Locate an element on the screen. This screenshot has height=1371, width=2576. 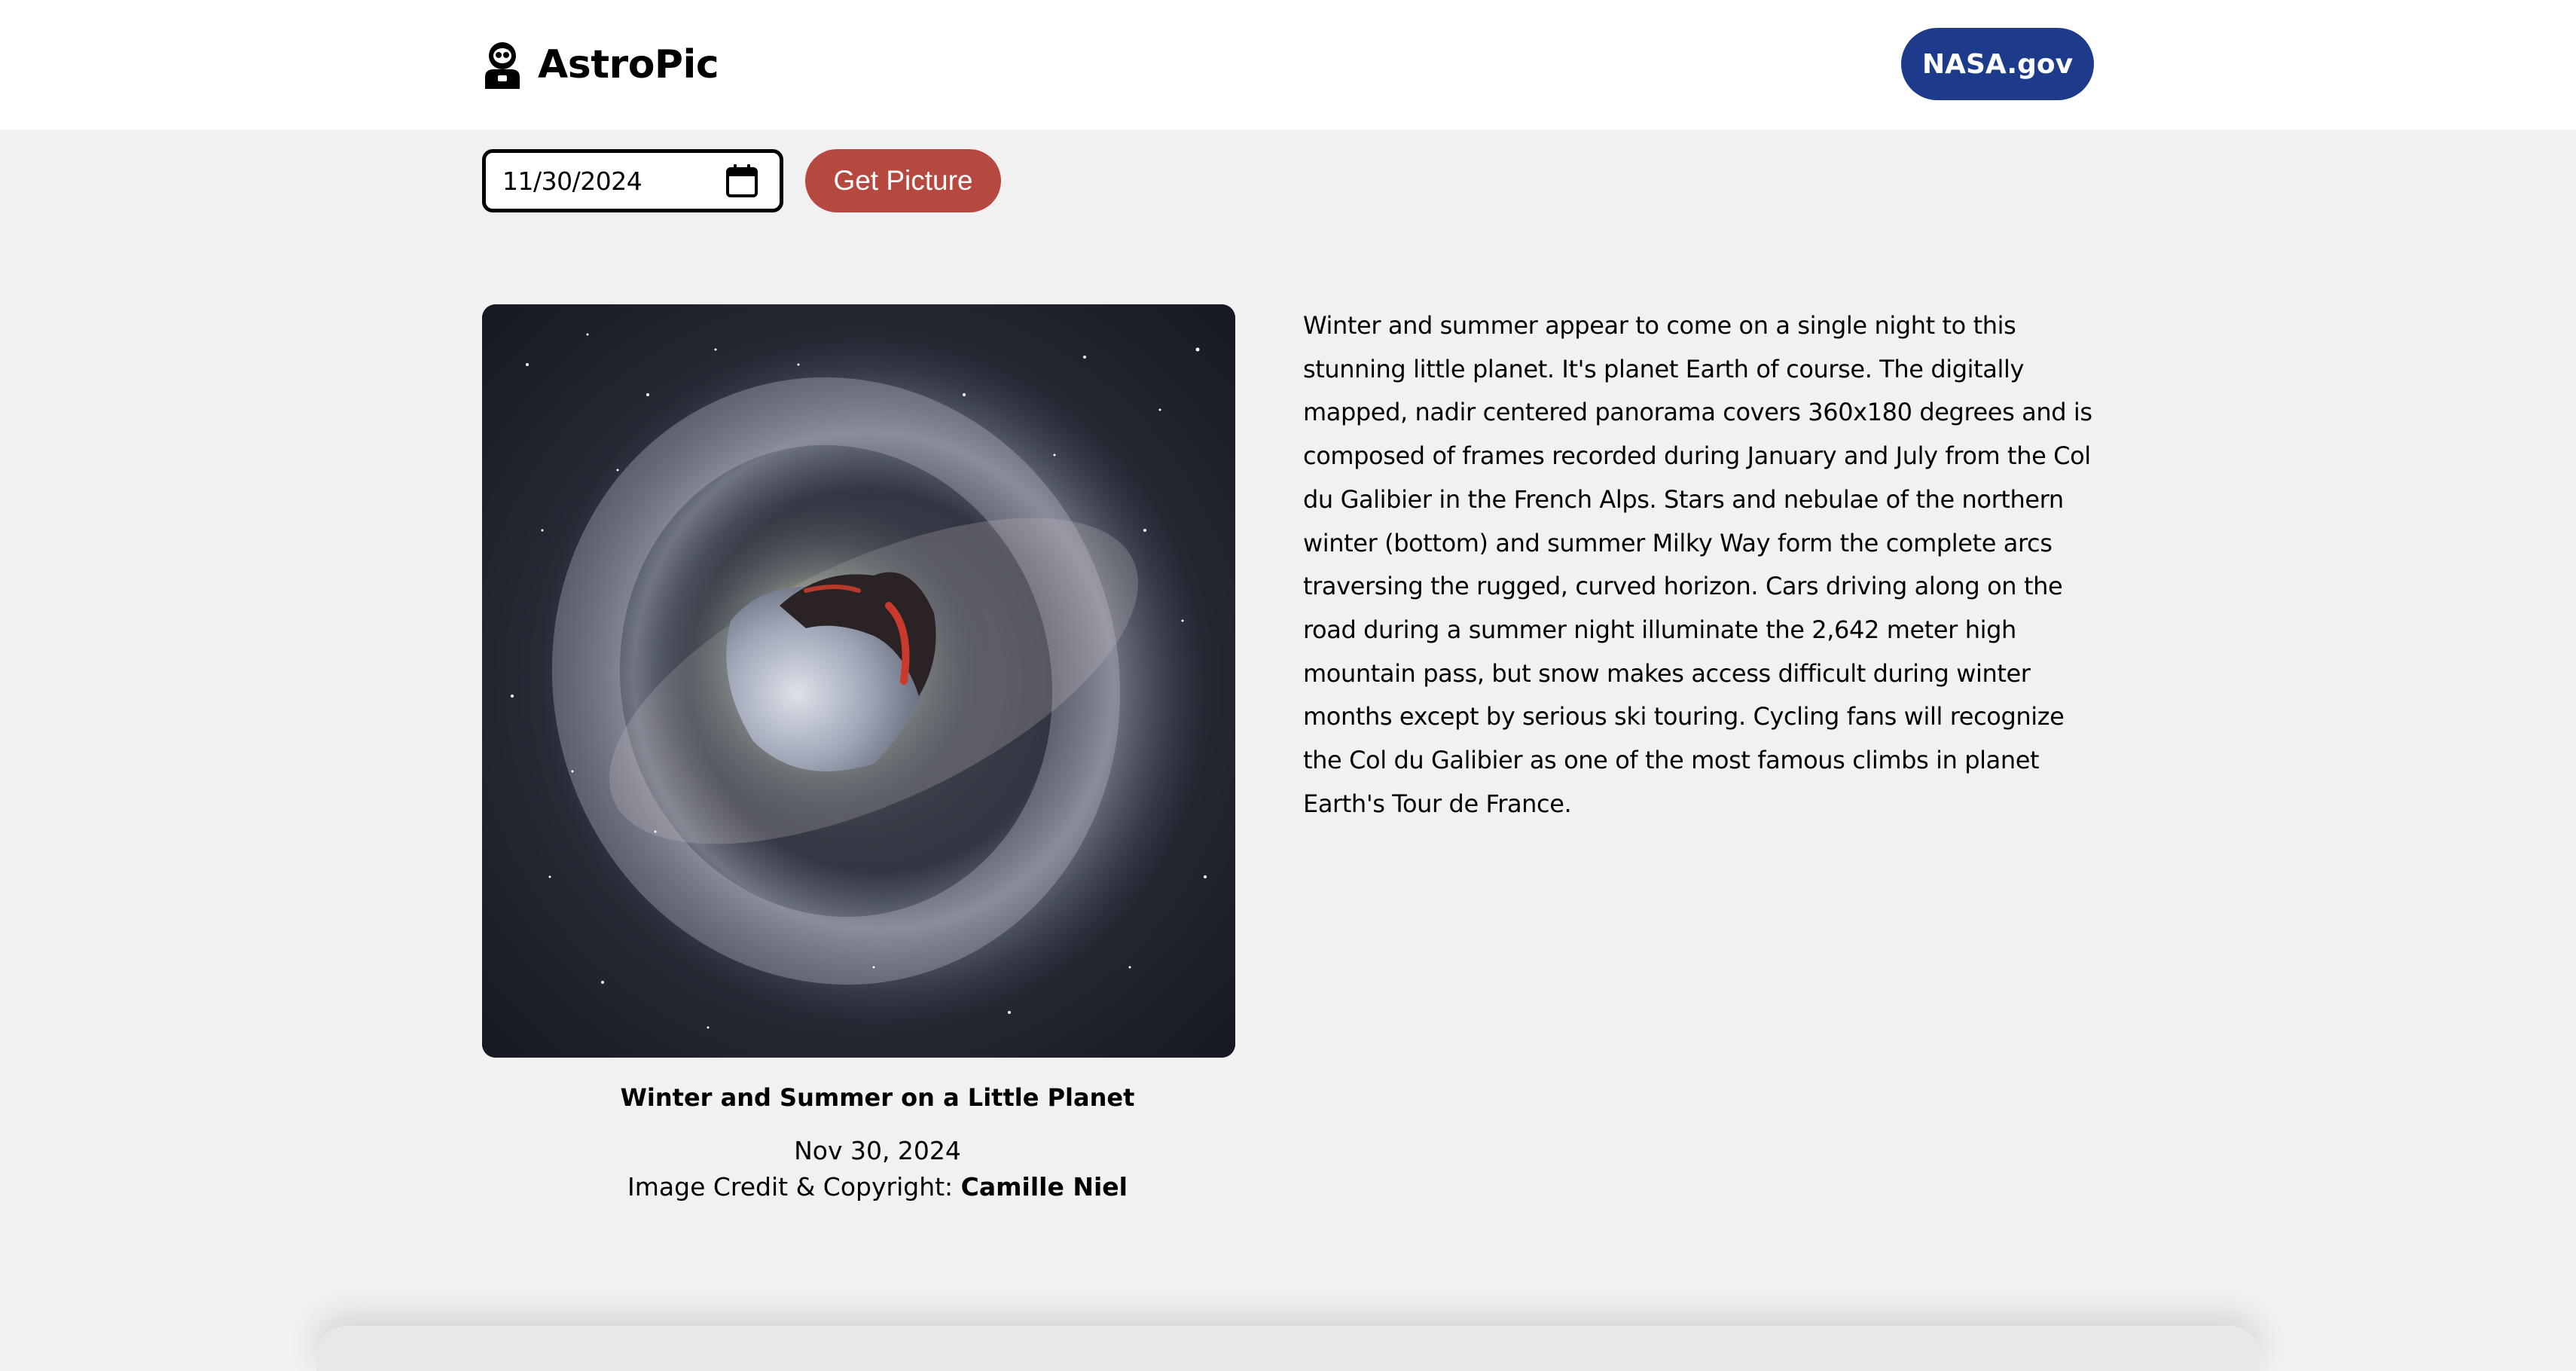
apod-credit: Image Credit & Copyright: Camille Niel is located at coordinates (878, 1187).